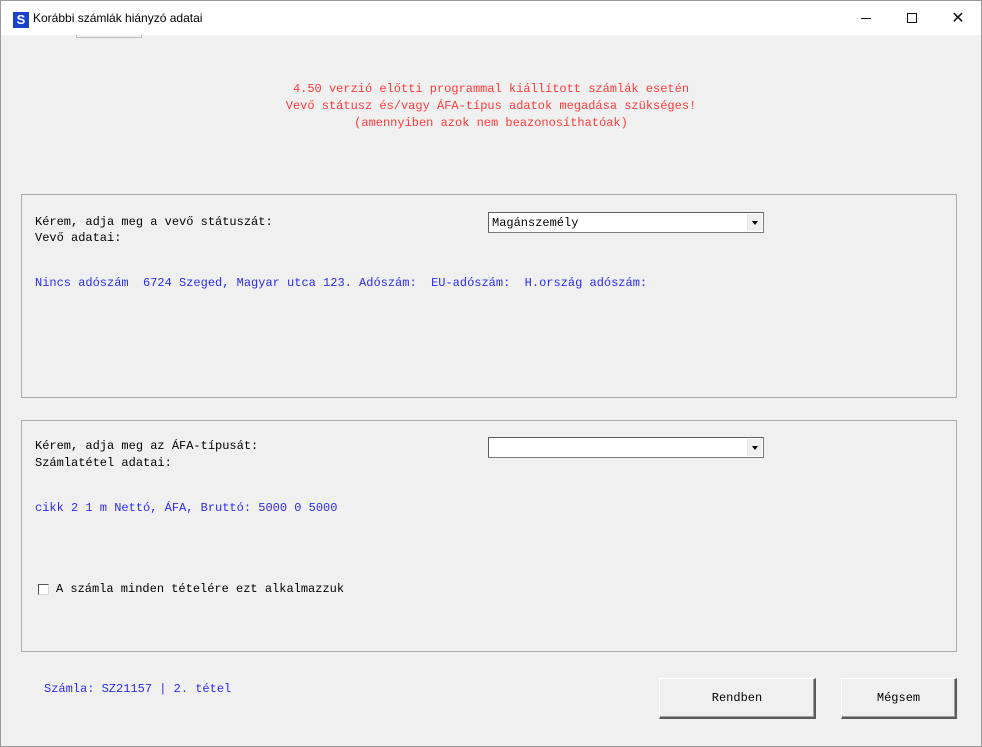  I want to click on invoice-info: Számla: SZ21157 | 2. tétel, so click(138, 689).